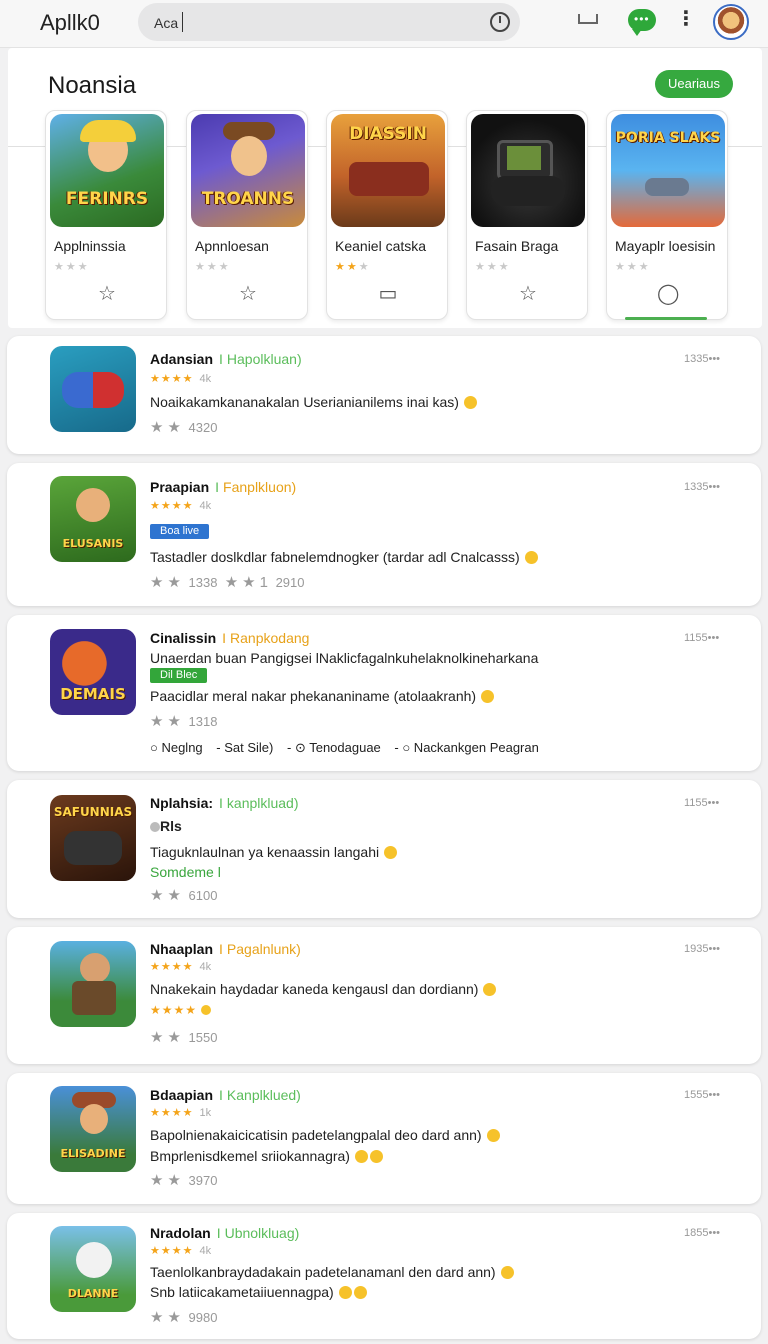  I want to click on status-badge: Dil Blec, so click(179, 675).